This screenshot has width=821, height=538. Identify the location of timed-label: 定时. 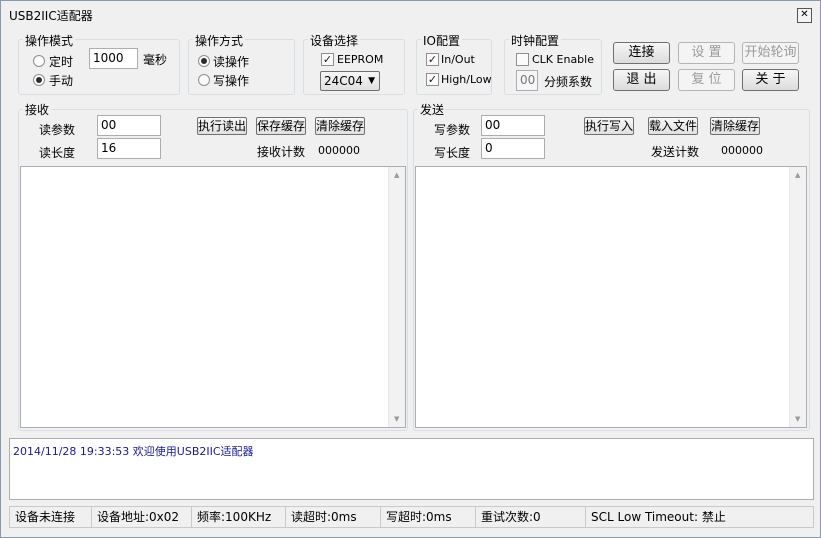
(61, 62).